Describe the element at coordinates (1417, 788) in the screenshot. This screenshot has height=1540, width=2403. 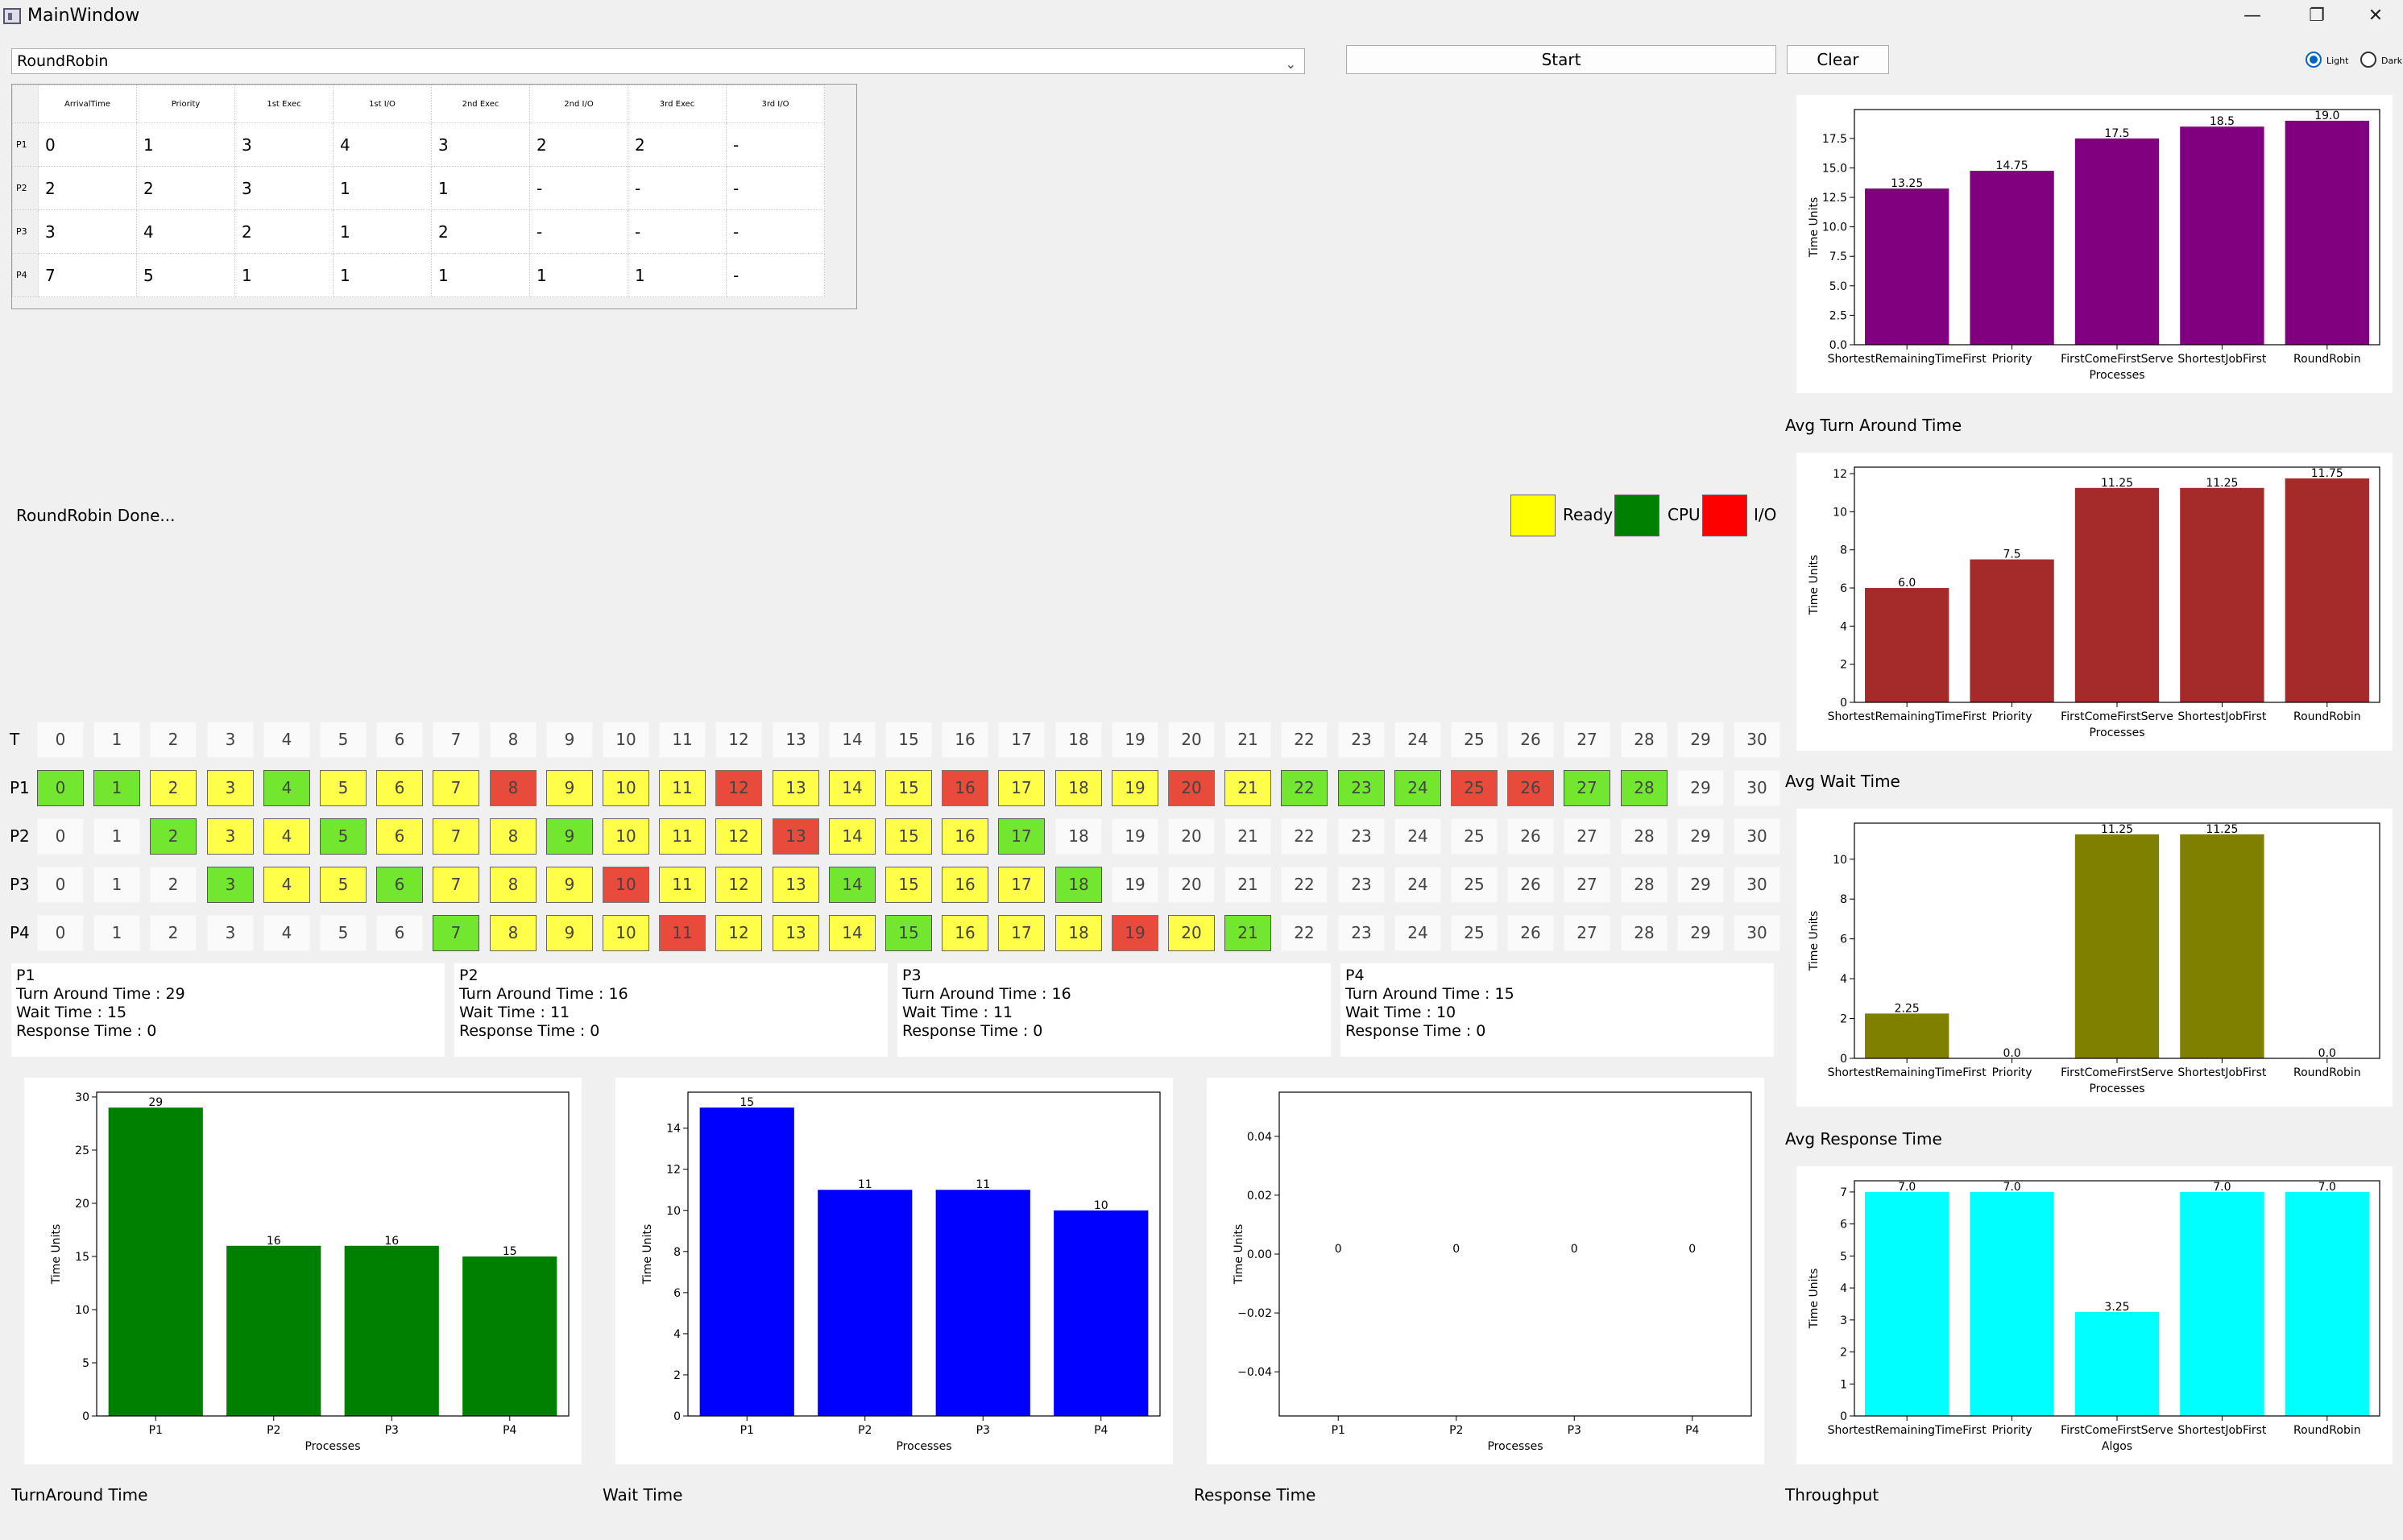
I see `timeline-cell: 24` at that location.